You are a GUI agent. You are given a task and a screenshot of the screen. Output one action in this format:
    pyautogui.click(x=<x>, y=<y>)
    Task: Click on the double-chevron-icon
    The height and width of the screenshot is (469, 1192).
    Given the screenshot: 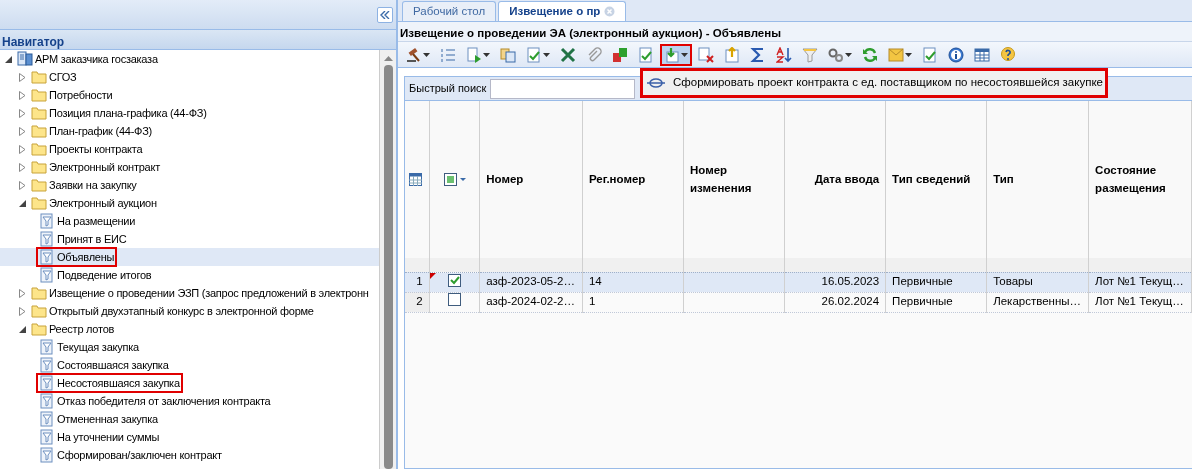 What is the action you would take?
    pyautogui.click(x=385, y=14)
    